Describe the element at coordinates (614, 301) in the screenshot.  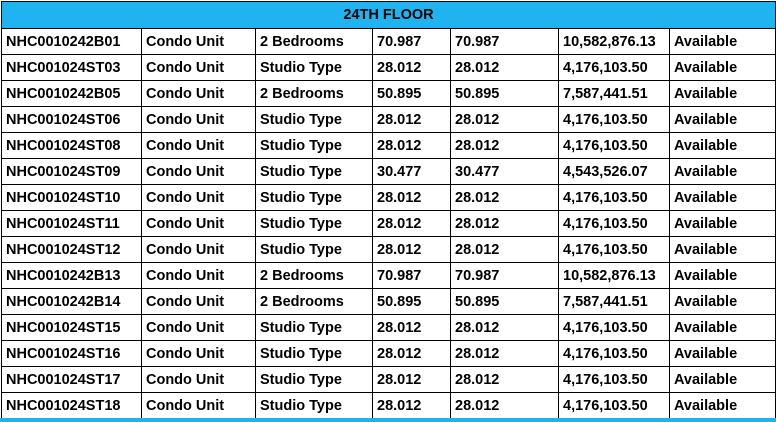
I see `price-cell: 7,587,441.51` at that location.